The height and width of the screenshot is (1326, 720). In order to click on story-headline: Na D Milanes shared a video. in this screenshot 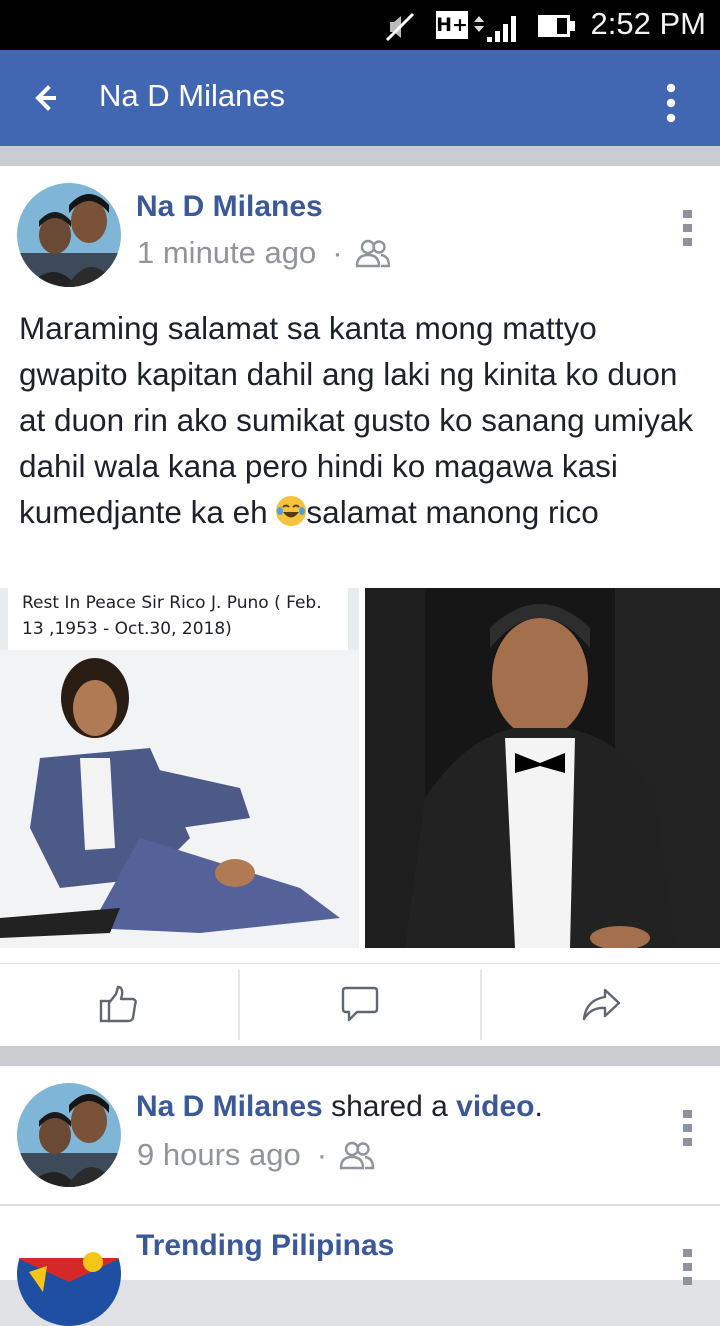, I will do `click(339, 1107)`.